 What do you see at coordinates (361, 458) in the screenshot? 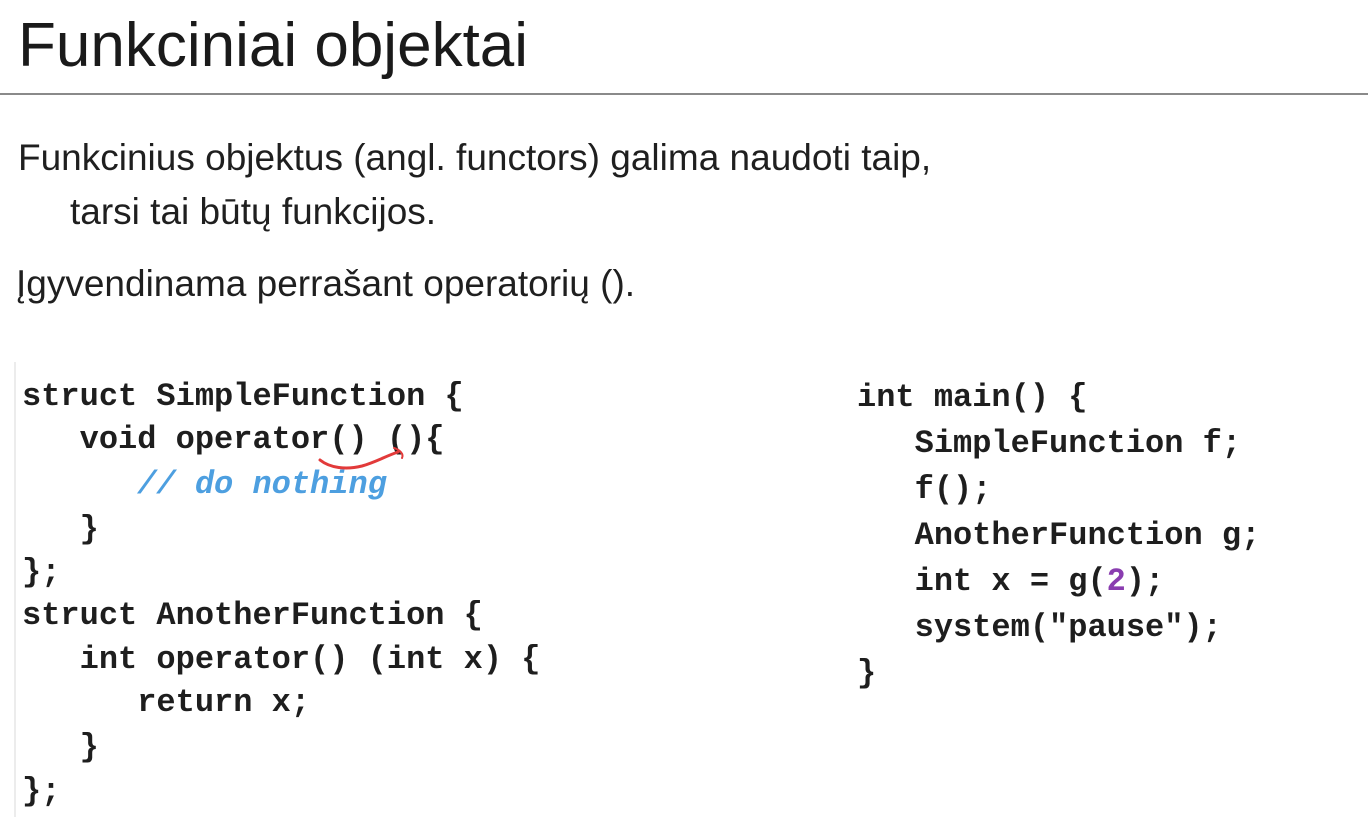
I see `ink-annotation-stroke` at bounding box center [361, 458].